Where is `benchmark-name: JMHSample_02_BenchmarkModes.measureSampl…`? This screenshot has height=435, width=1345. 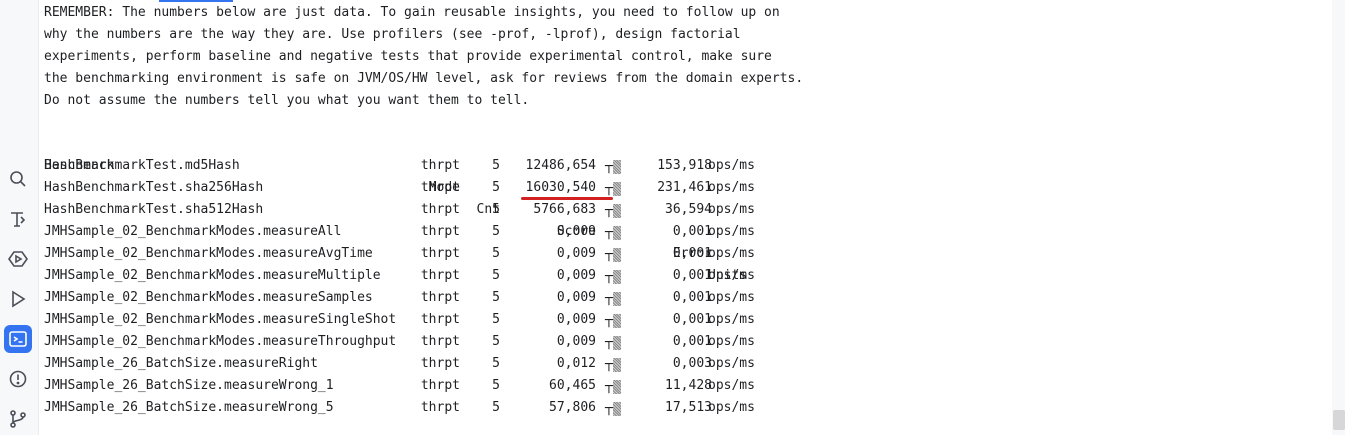 benchmark-name: JMHSample_02_BenchmarkModes.measureSampl… is located at coordinates (208, 297).